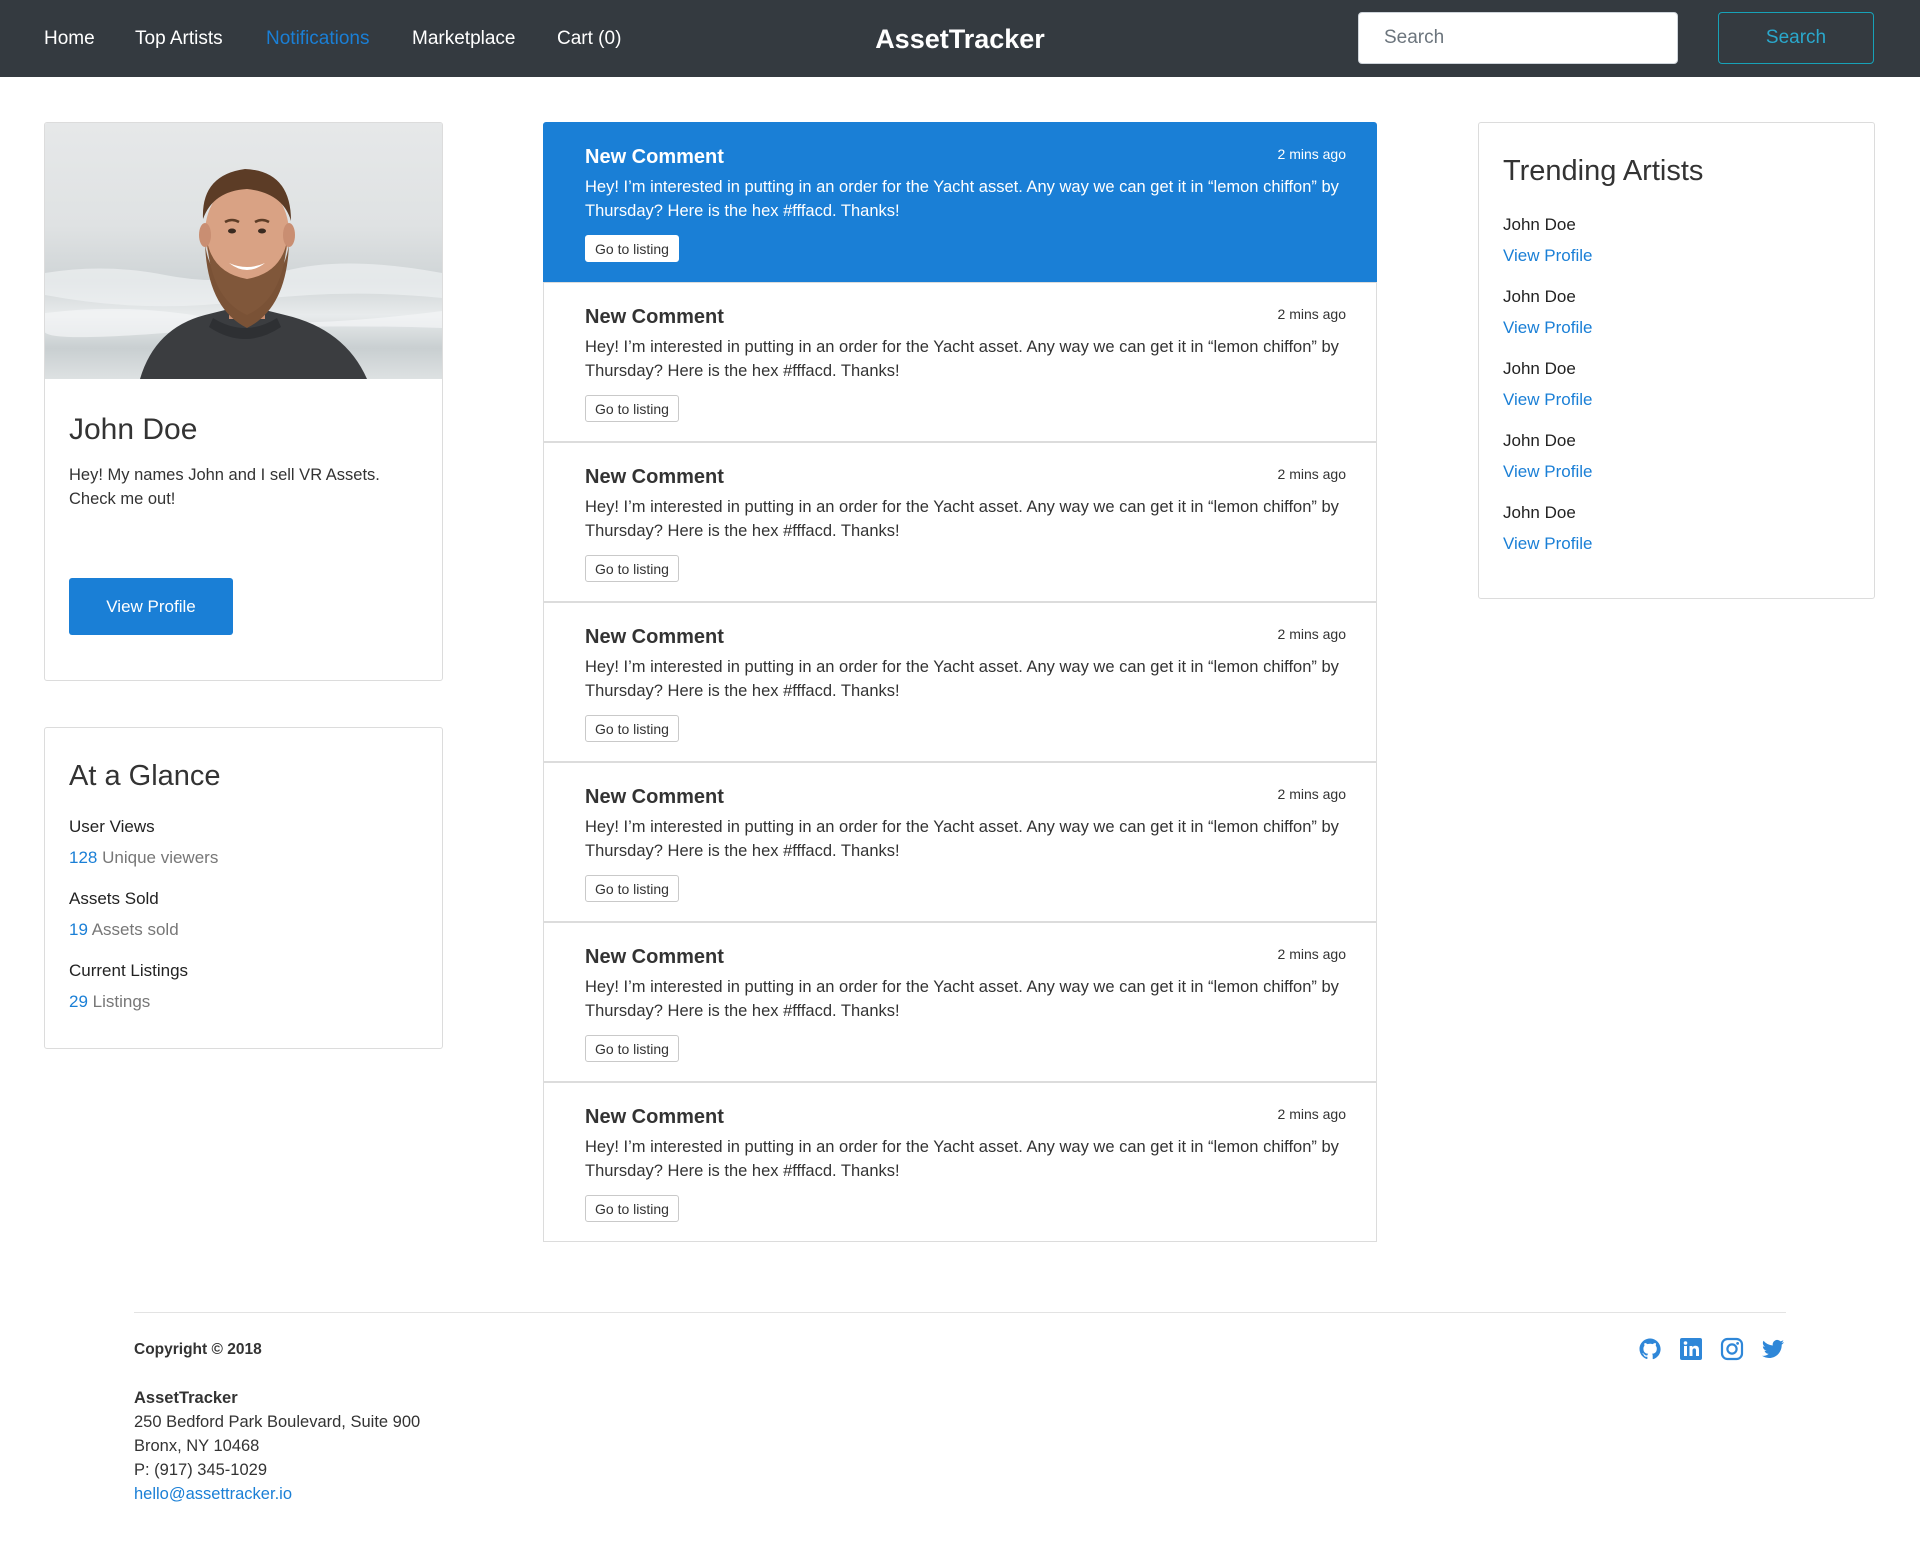  What do you see at coordinates (277, 1422) in the screenshot?
I see `footer-address-line-1: 250 Bedford Park Boulevard, Suite 900` at bounding box center [277, 1422].